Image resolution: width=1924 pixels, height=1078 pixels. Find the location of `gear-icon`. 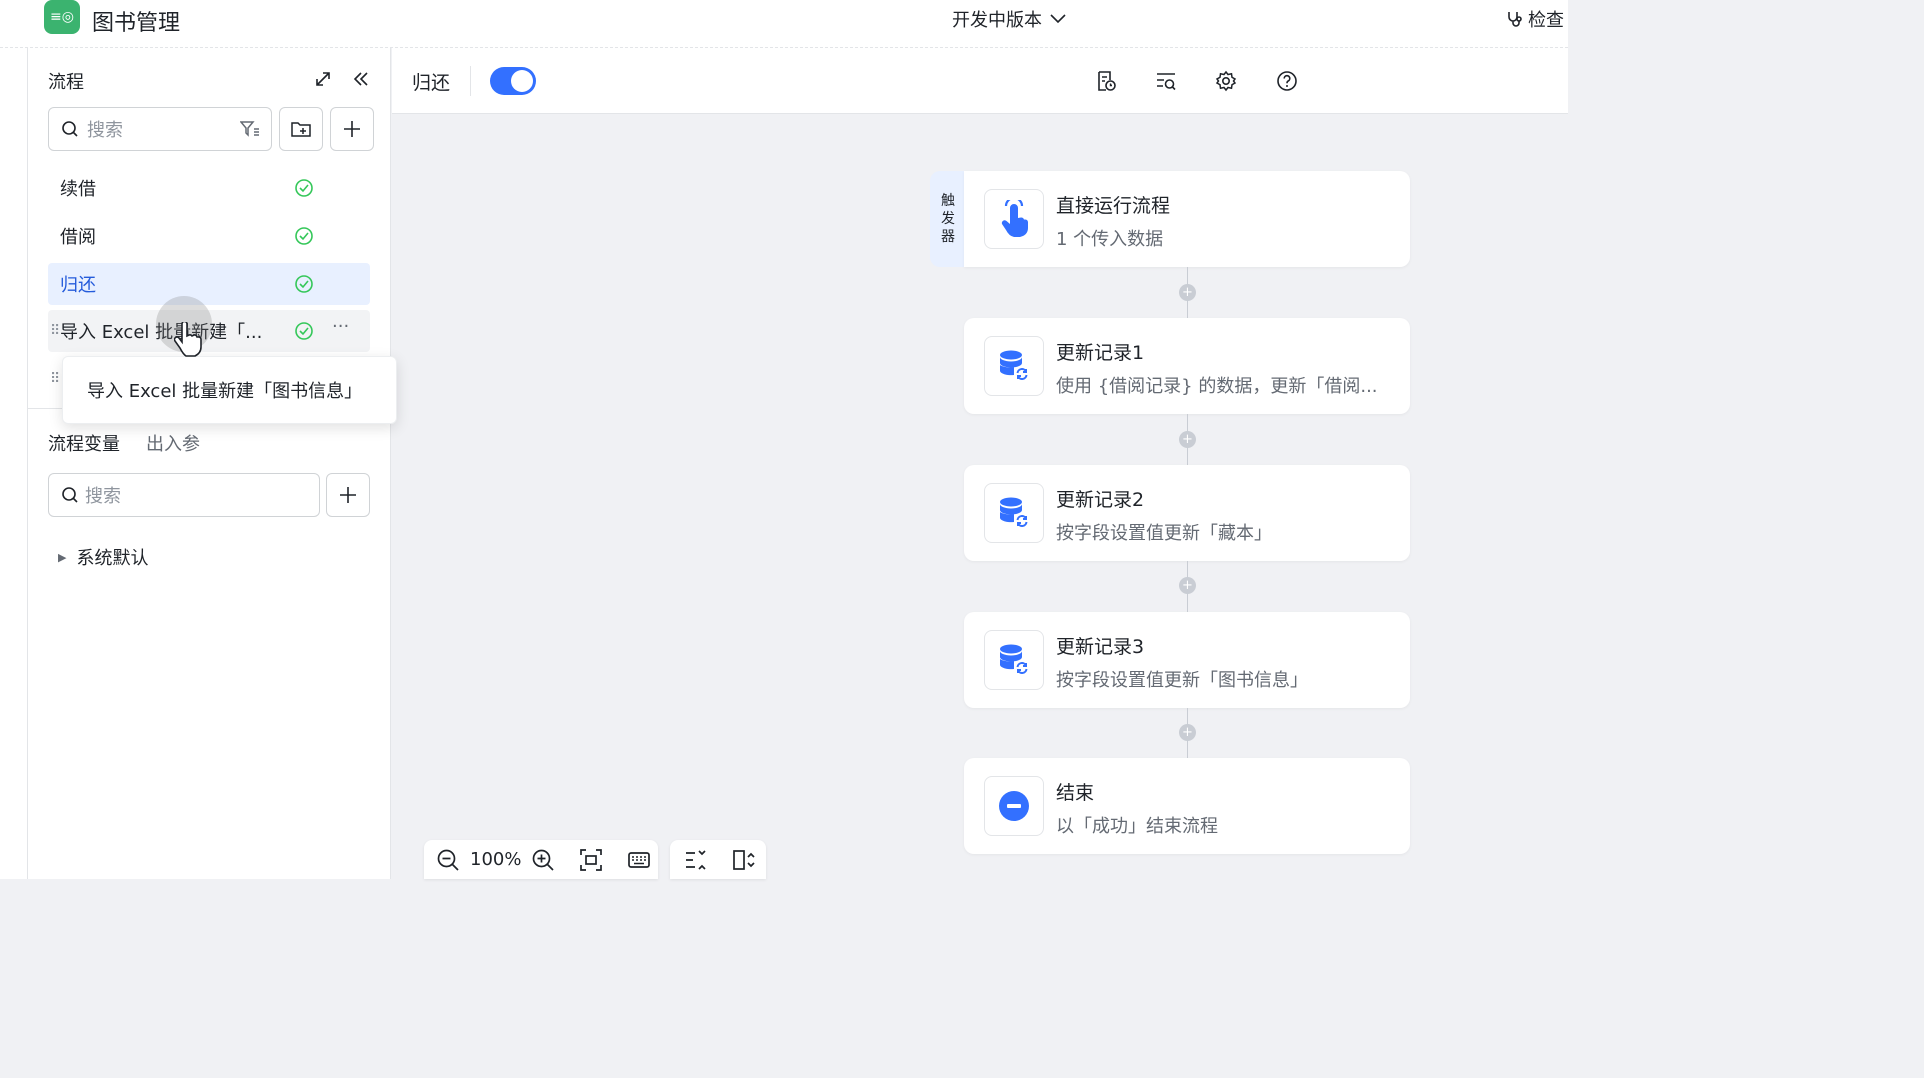

gear-icon is located at coordinates (1226, 81).